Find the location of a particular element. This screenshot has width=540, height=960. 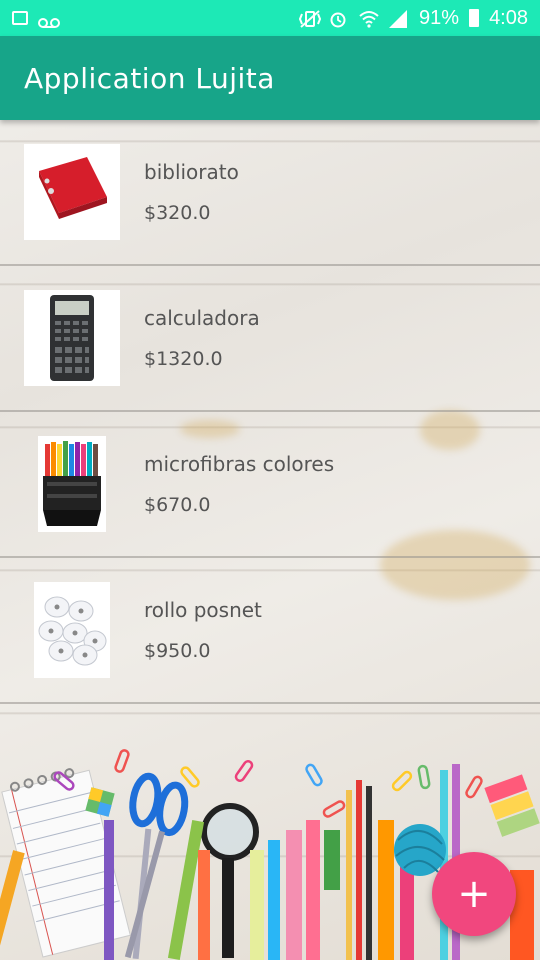

product-name: rollo posnet is located at coordinates (203, 610).